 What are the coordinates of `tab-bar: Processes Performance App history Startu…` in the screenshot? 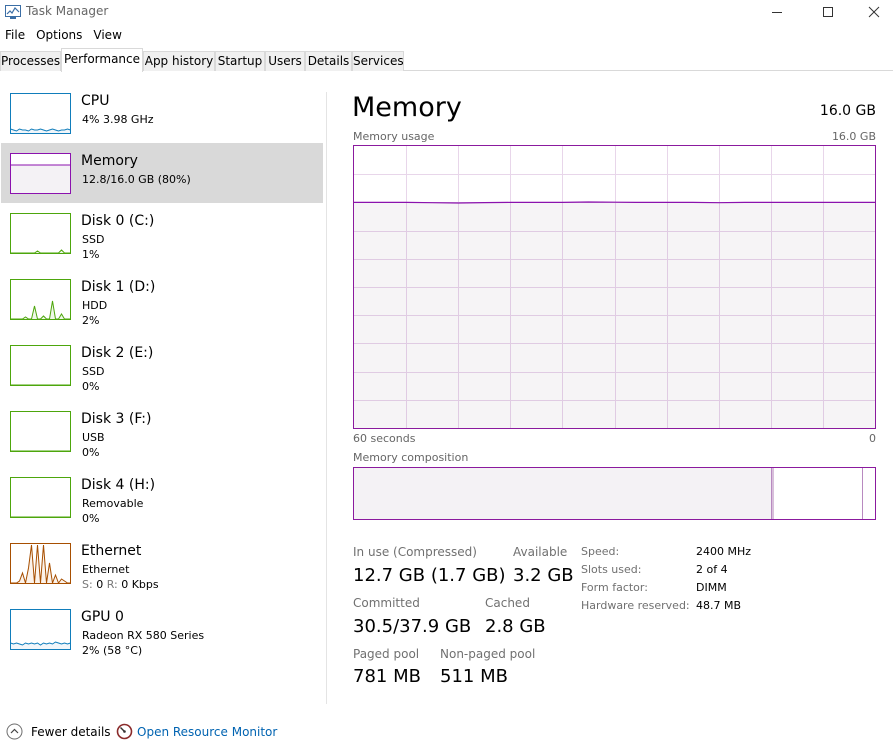 It's located at (446, 60).